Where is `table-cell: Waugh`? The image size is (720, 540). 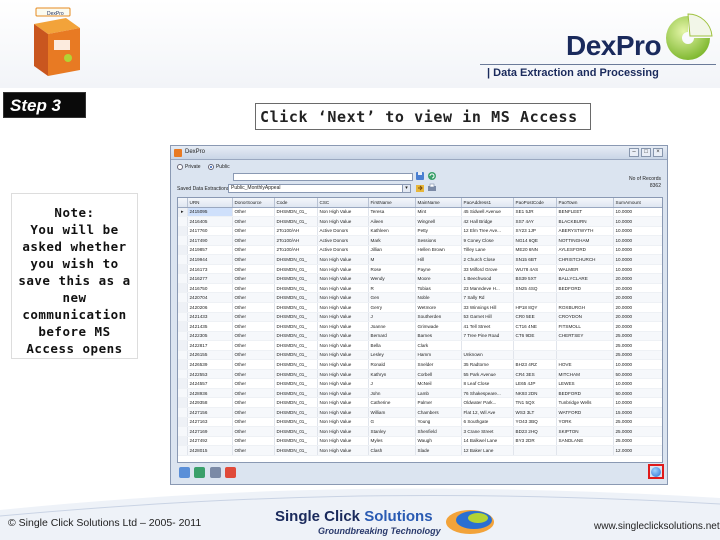
table-cell: Waugh is located at coordinates (438, 441).